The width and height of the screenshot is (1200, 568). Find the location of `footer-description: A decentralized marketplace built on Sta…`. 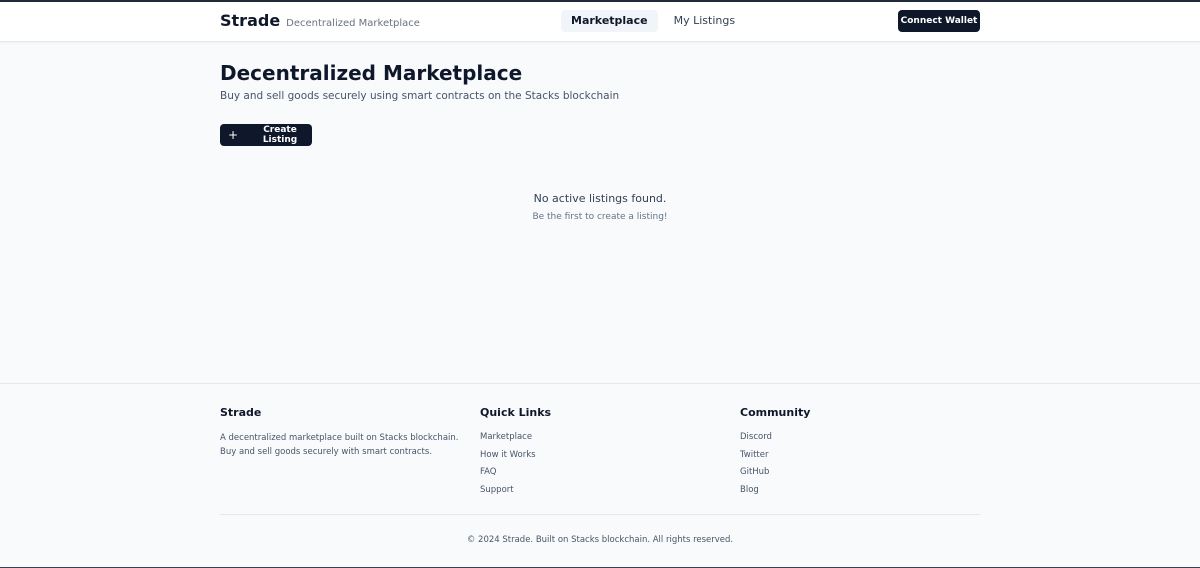

footer-description: A decentralized marketplace built on Sta… is located at coordinates (339, 445).